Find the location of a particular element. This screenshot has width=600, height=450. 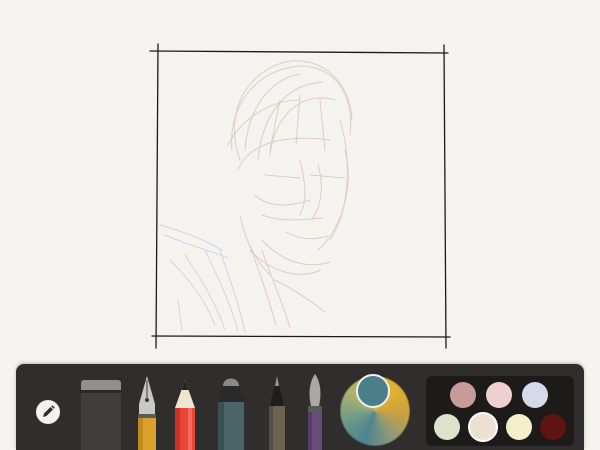

current-color-swatch is located at coordinates (373, 391).